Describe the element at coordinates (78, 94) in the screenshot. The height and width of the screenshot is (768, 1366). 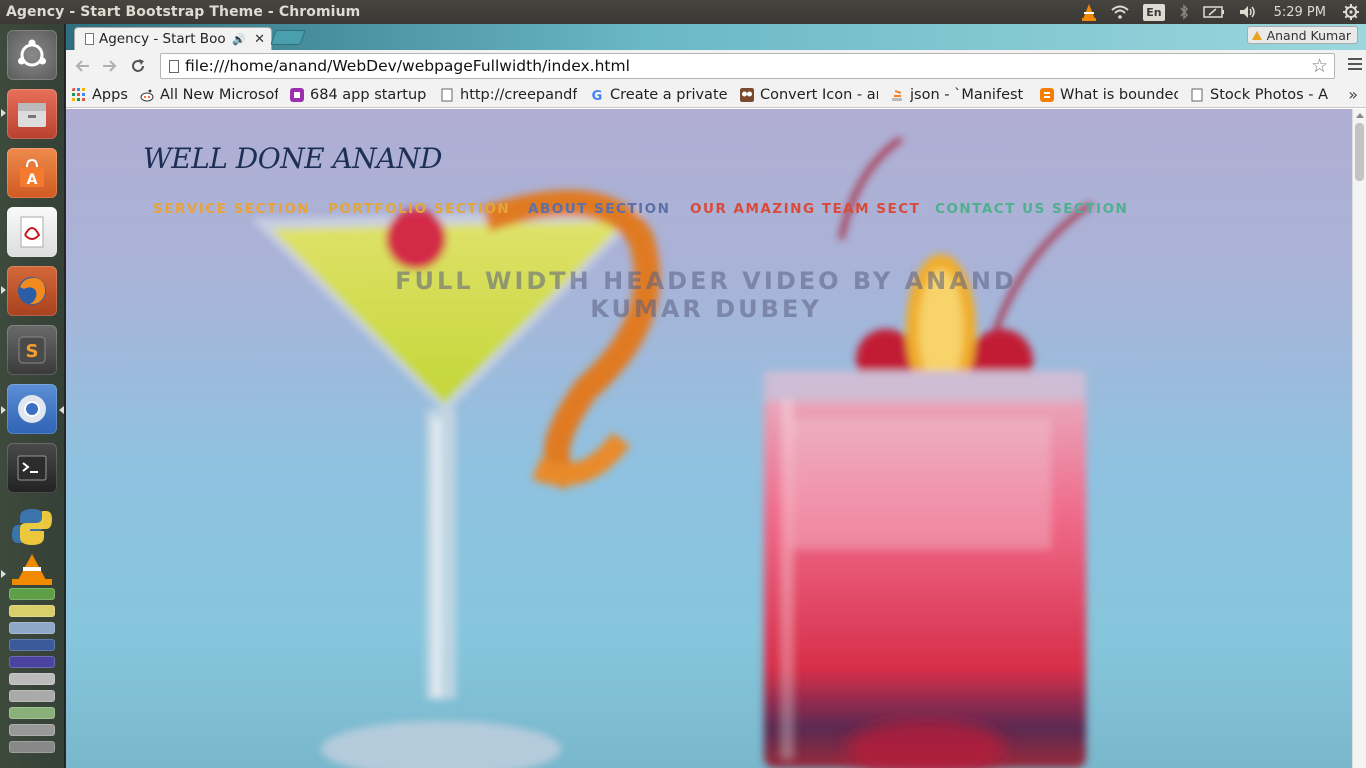
I see `apps-grid-icon` at that location.